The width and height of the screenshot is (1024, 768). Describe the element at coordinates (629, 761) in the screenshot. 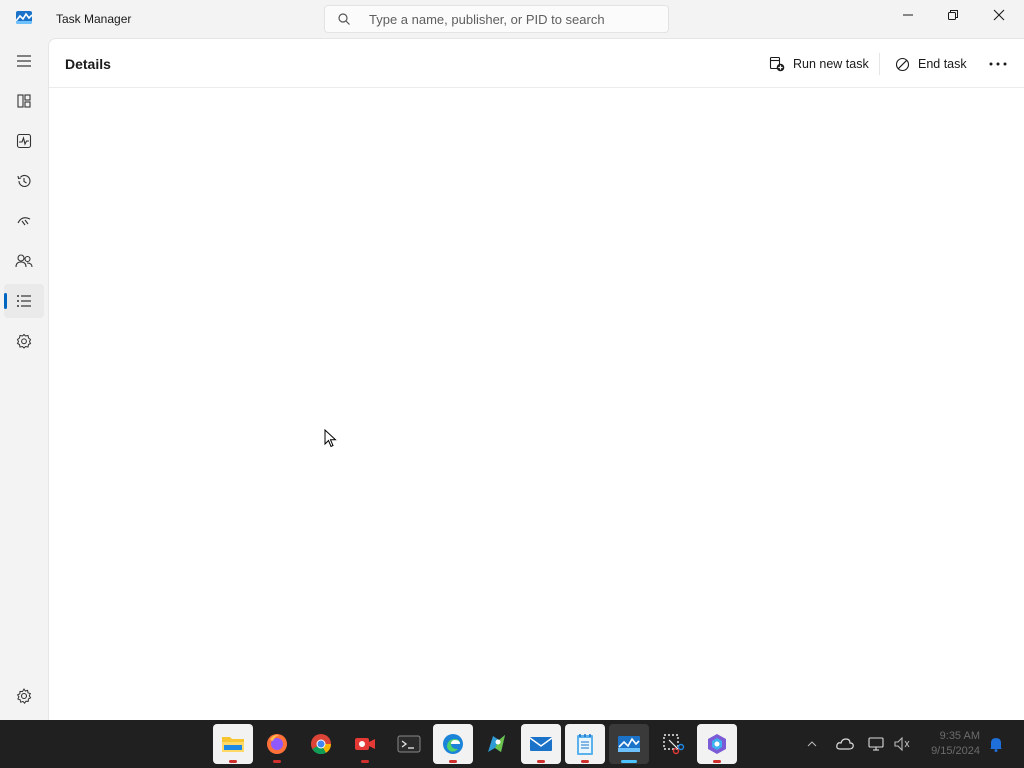

I see `active-app-indicator` at that location.